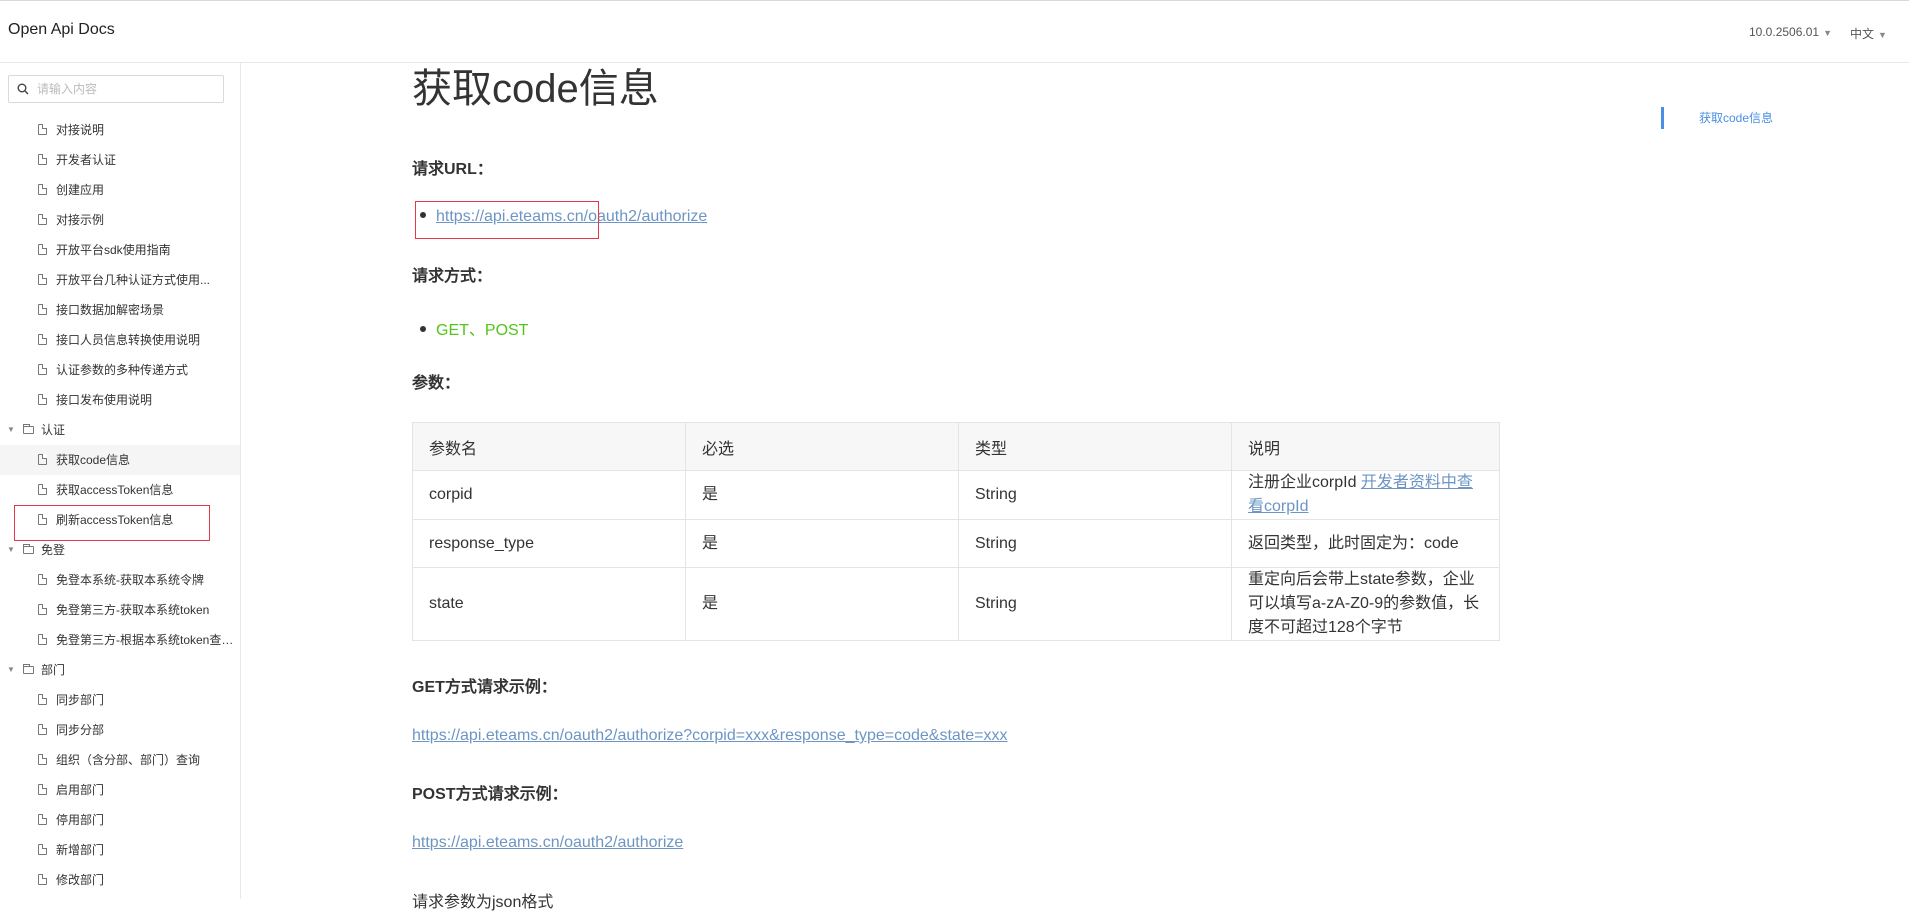 The image size is (1909, 912). What do you see at coordinates (1095, 446) in the screenshot?
I see `table-header-cell: 类型` at bounding box center [1095, 446].